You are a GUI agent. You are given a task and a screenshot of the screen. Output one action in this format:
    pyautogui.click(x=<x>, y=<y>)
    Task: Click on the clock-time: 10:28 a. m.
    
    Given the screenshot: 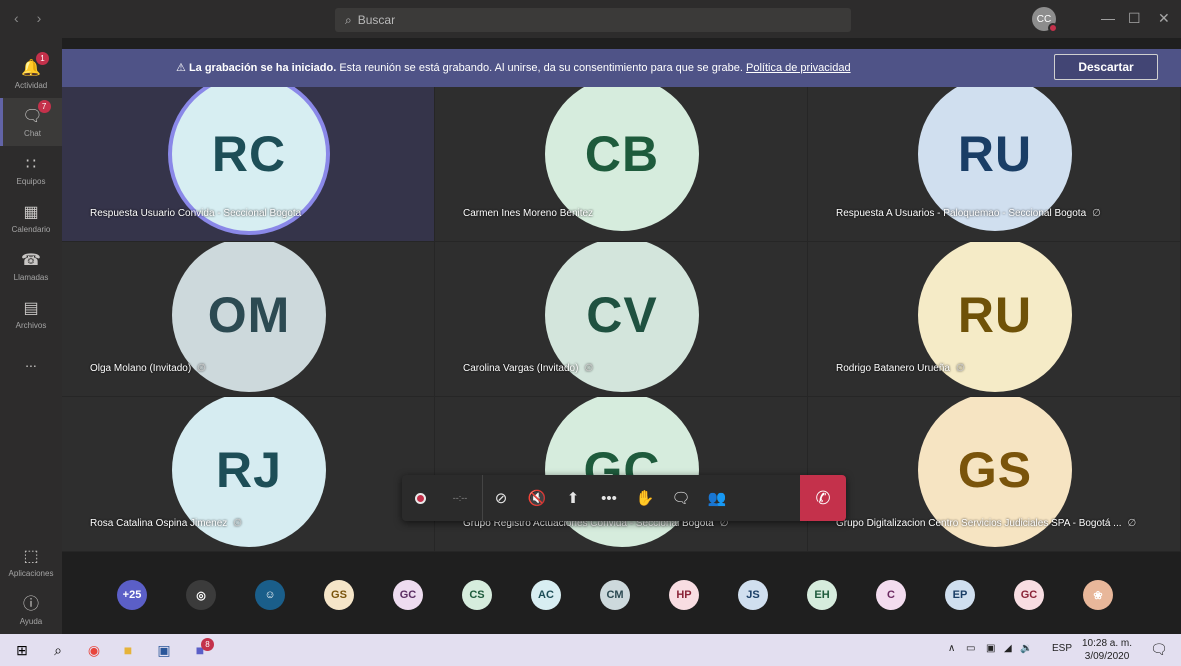 What is the action you would take?
    pyautogui.click(x=1107, y=643)
    